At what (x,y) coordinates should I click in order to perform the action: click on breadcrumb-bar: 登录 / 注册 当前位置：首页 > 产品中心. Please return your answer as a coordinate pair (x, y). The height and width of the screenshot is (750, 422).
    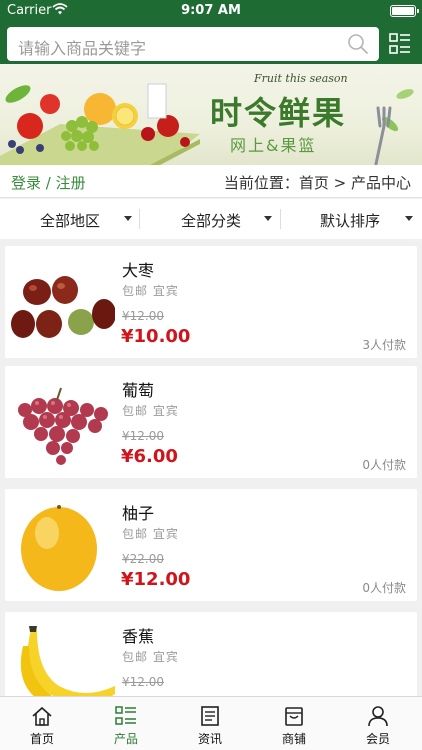
    Looking at the image, I should click on (211, 181).